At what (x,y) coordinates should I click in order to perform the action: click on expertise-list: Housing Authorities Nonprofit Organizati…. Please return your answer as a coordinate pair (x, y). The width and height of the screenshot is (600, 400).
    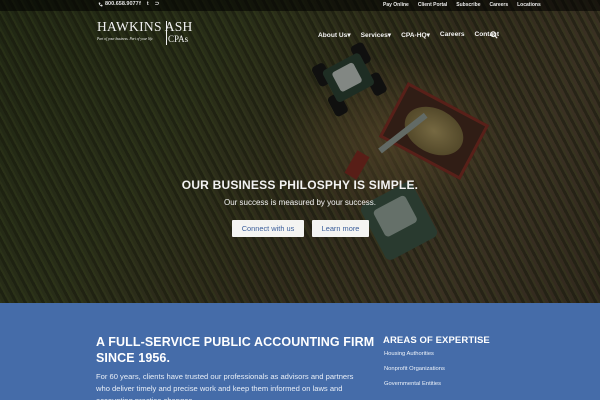
    Looking at the image, I should click on (414, 373).